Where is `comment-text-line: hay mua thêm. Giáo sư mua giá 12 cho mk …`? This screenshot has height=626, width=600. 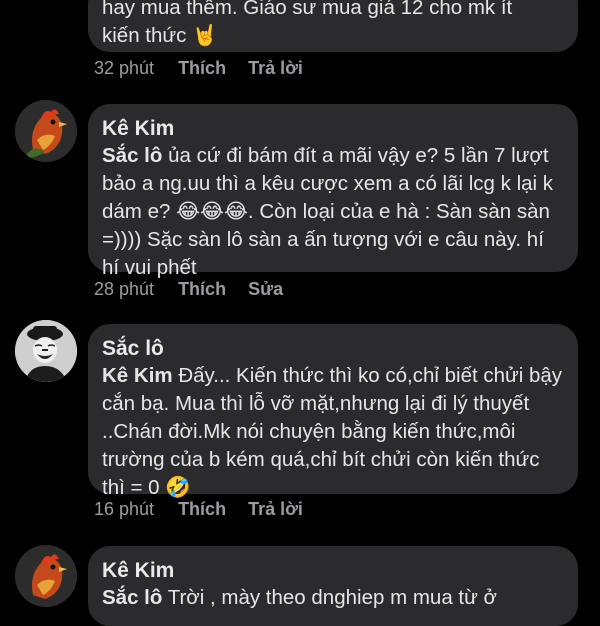 comment-text-line: hay mua thêm. Giáo sư mua giá 12 cho mk … is located at coordinates (307, 9).